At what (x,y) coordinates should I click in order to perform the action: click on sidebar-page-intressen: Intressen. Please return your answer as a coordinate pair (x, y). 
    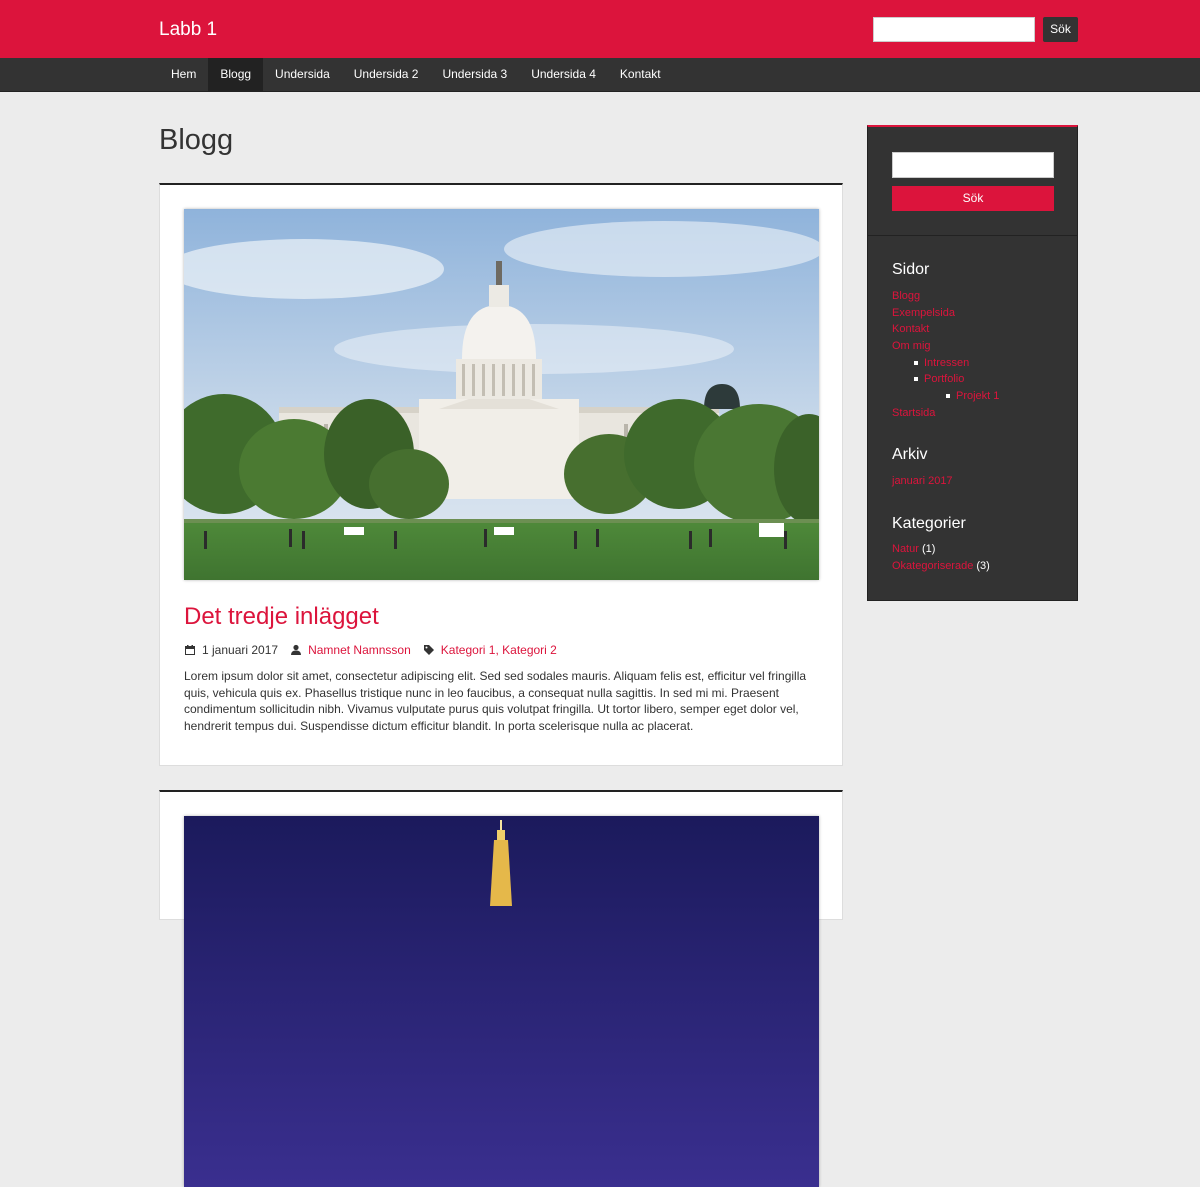
    Looking at the image, I should click on (946, 363).